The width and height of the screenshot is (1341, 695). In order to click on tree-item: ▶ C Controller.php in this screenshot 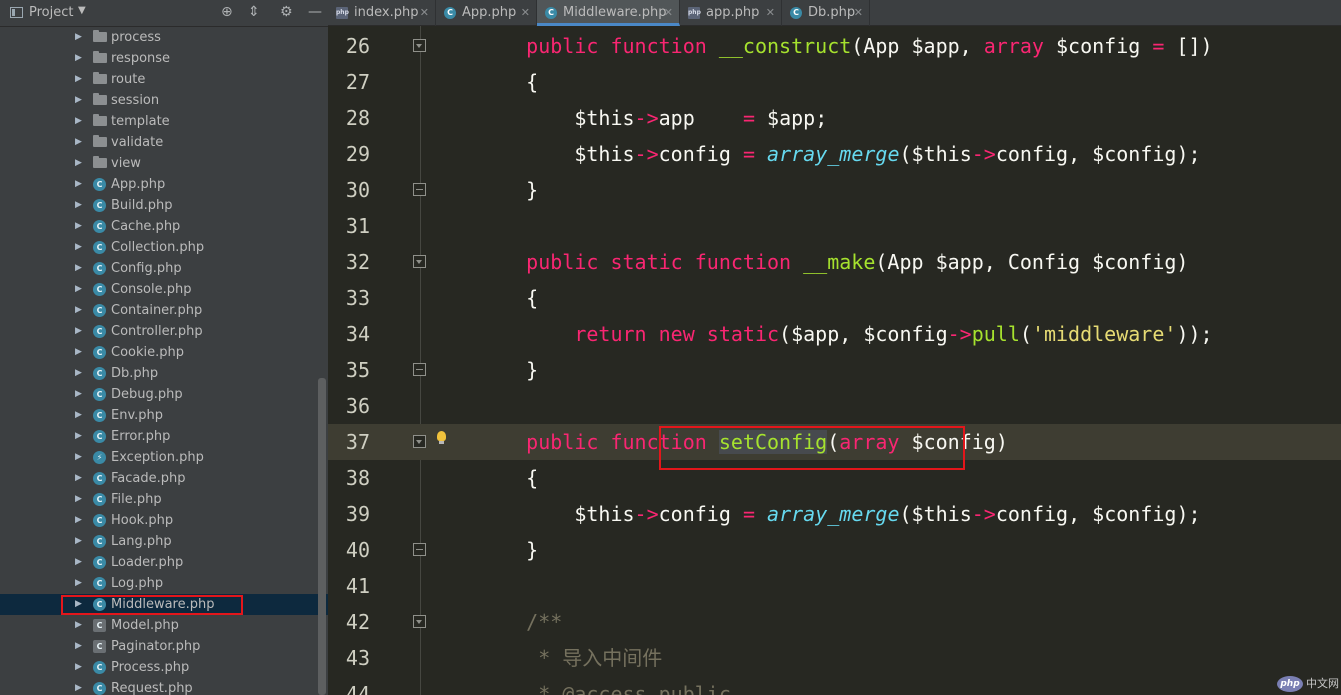, I will do `click(164, 331)`.